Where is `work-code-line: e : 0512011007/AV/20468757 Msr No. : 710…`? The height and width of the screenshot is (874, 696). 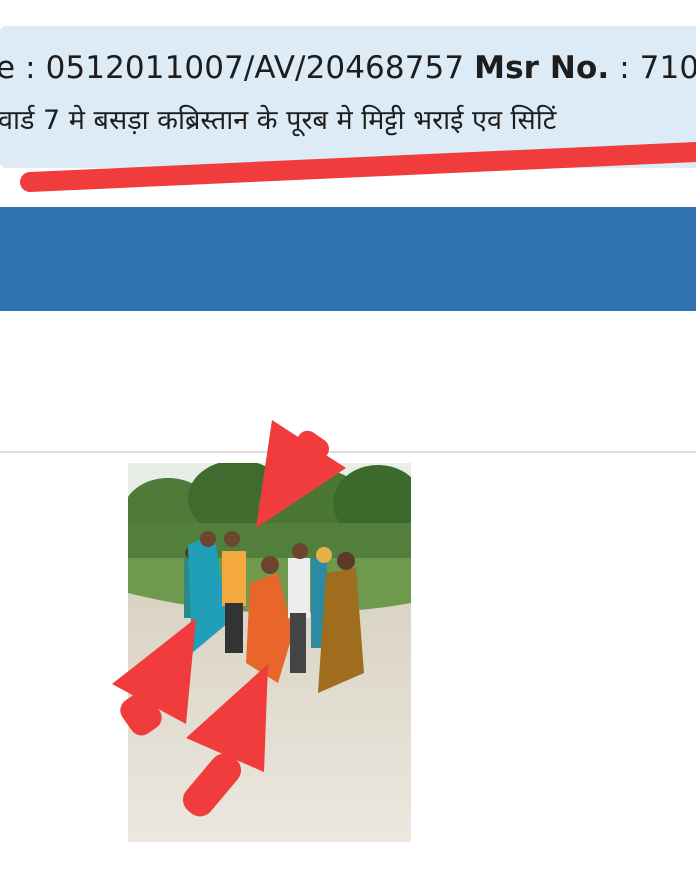
work-code-line: e : 0512011007/AV/20468757 Msr No. : 710… is located at coordinates (348, 68).